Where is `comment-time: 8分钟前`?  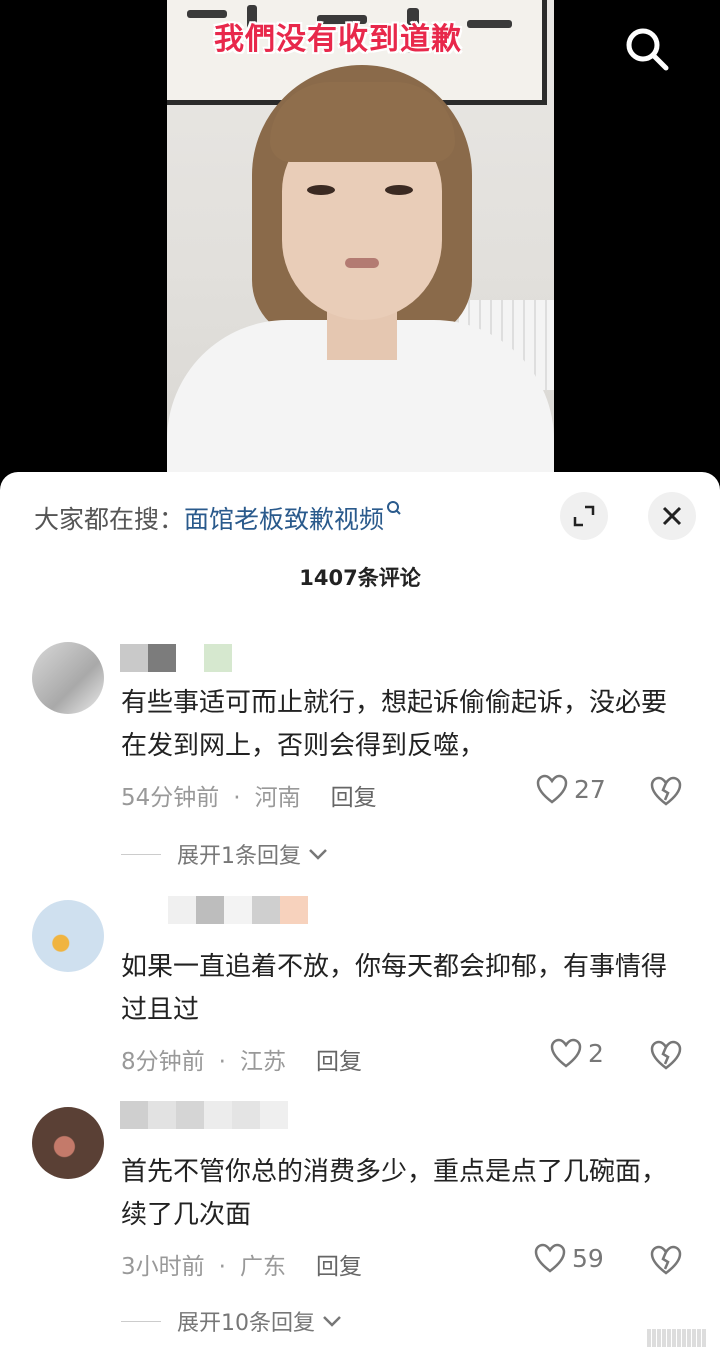
comment-time: 8分钟前 is located at coordinates (163, 1062).